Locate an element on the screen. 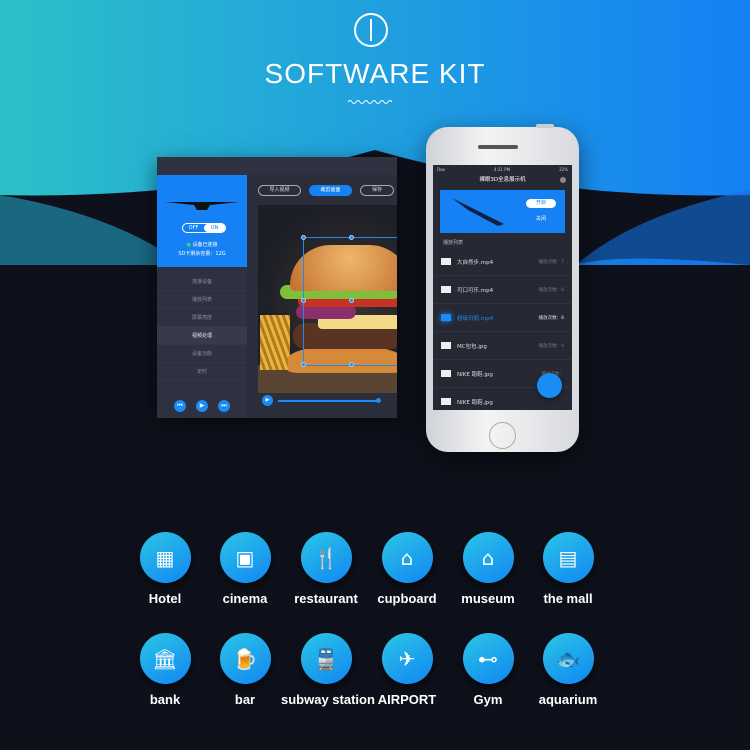 The width and height of the screenshot is (750, 750). play-button: ▶ is located at coordinates (202, 406).